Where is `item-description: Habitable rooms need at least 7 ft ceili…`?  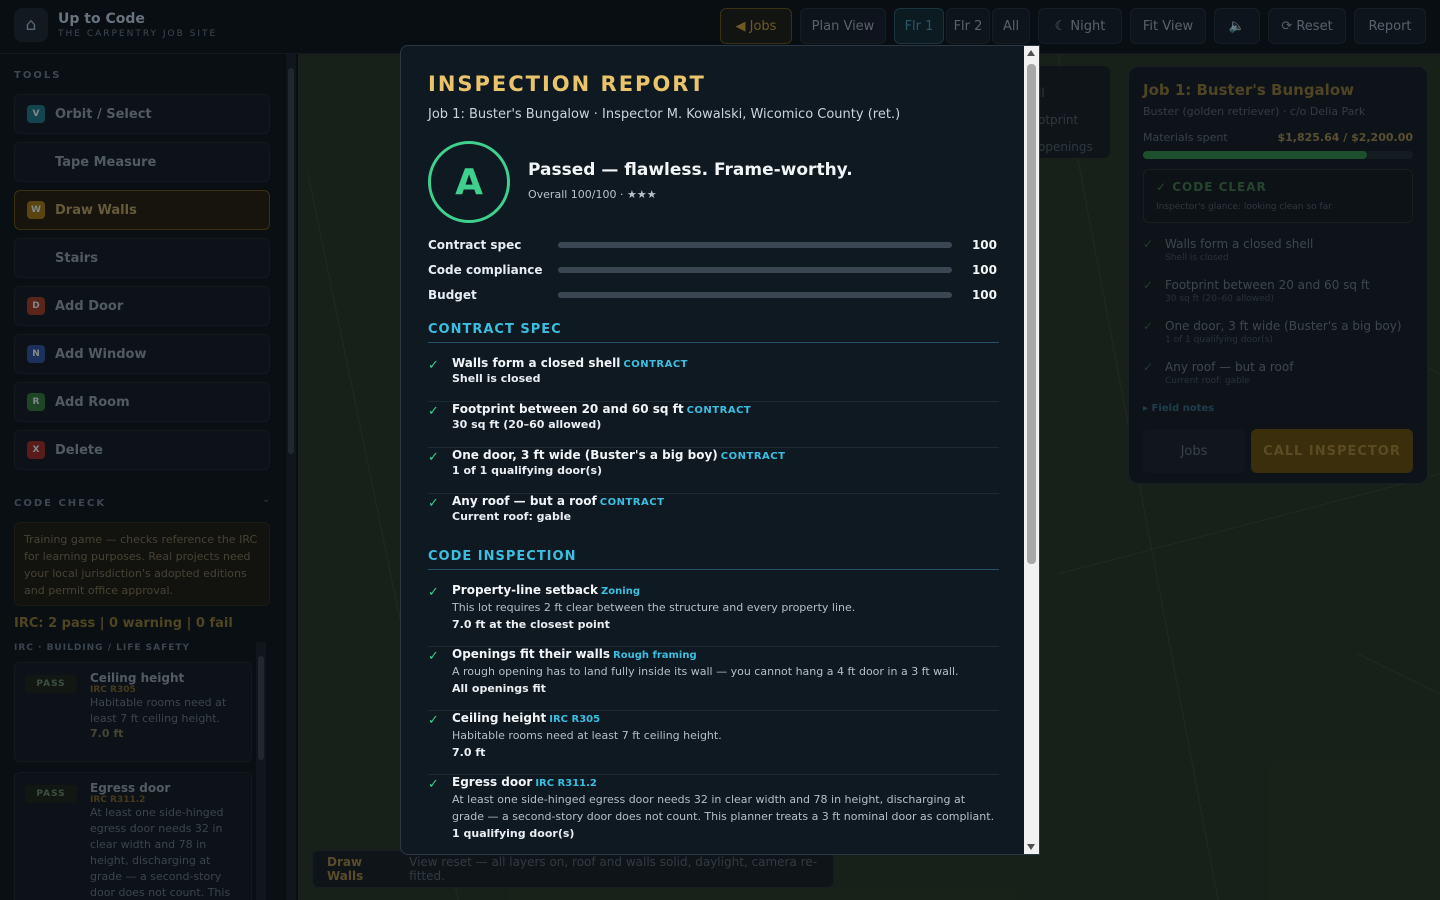 item-description: Habitable rooms need at least 7 ft ceili… is located at coordinates (587, 735).